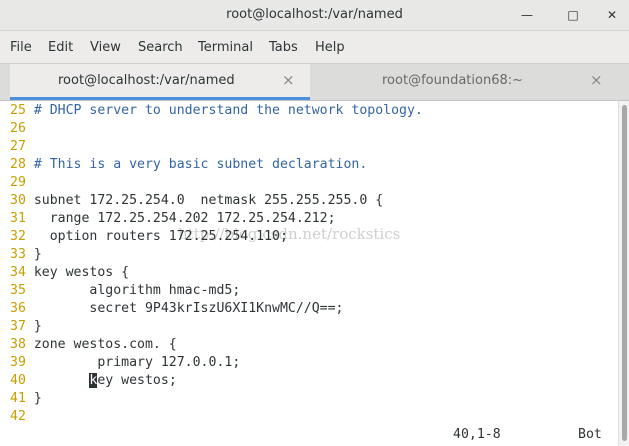  Describe the element at coordinates (160, 47) in the screenshot. I see `menu-search: Search` at that location.